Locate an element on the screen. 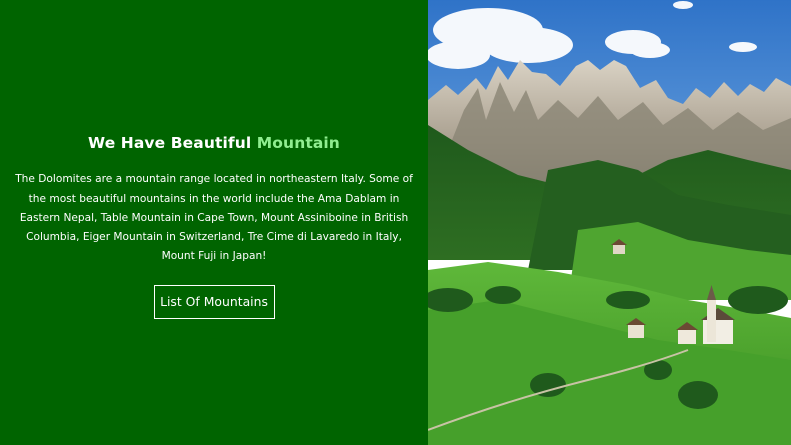  hero-heading: We Have Beautiful Mountain is located at coordinates (214, 143).